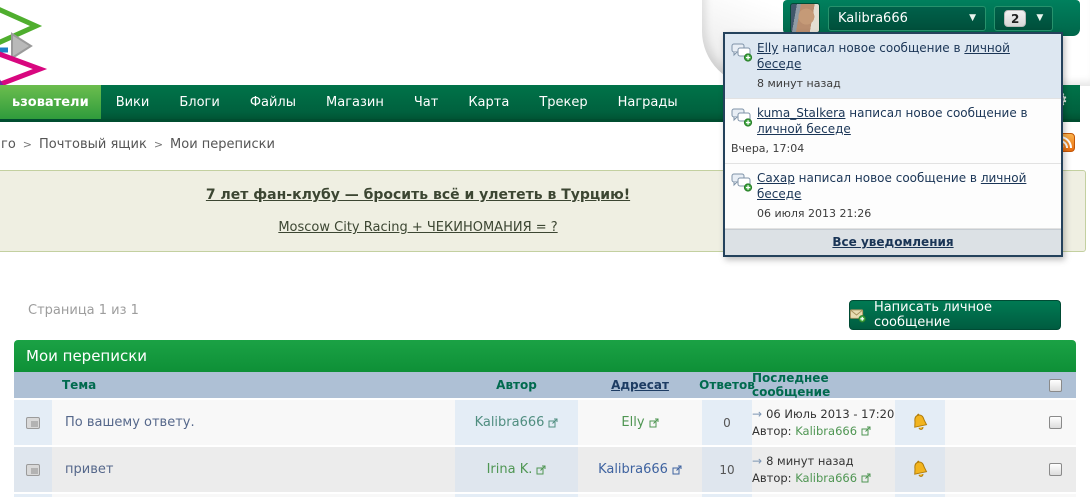 This screenshot has width=1090, height=502. Describe the element at coordinates (517, 469) in the screenshot. I see `author-link: Irina K.` at that location.